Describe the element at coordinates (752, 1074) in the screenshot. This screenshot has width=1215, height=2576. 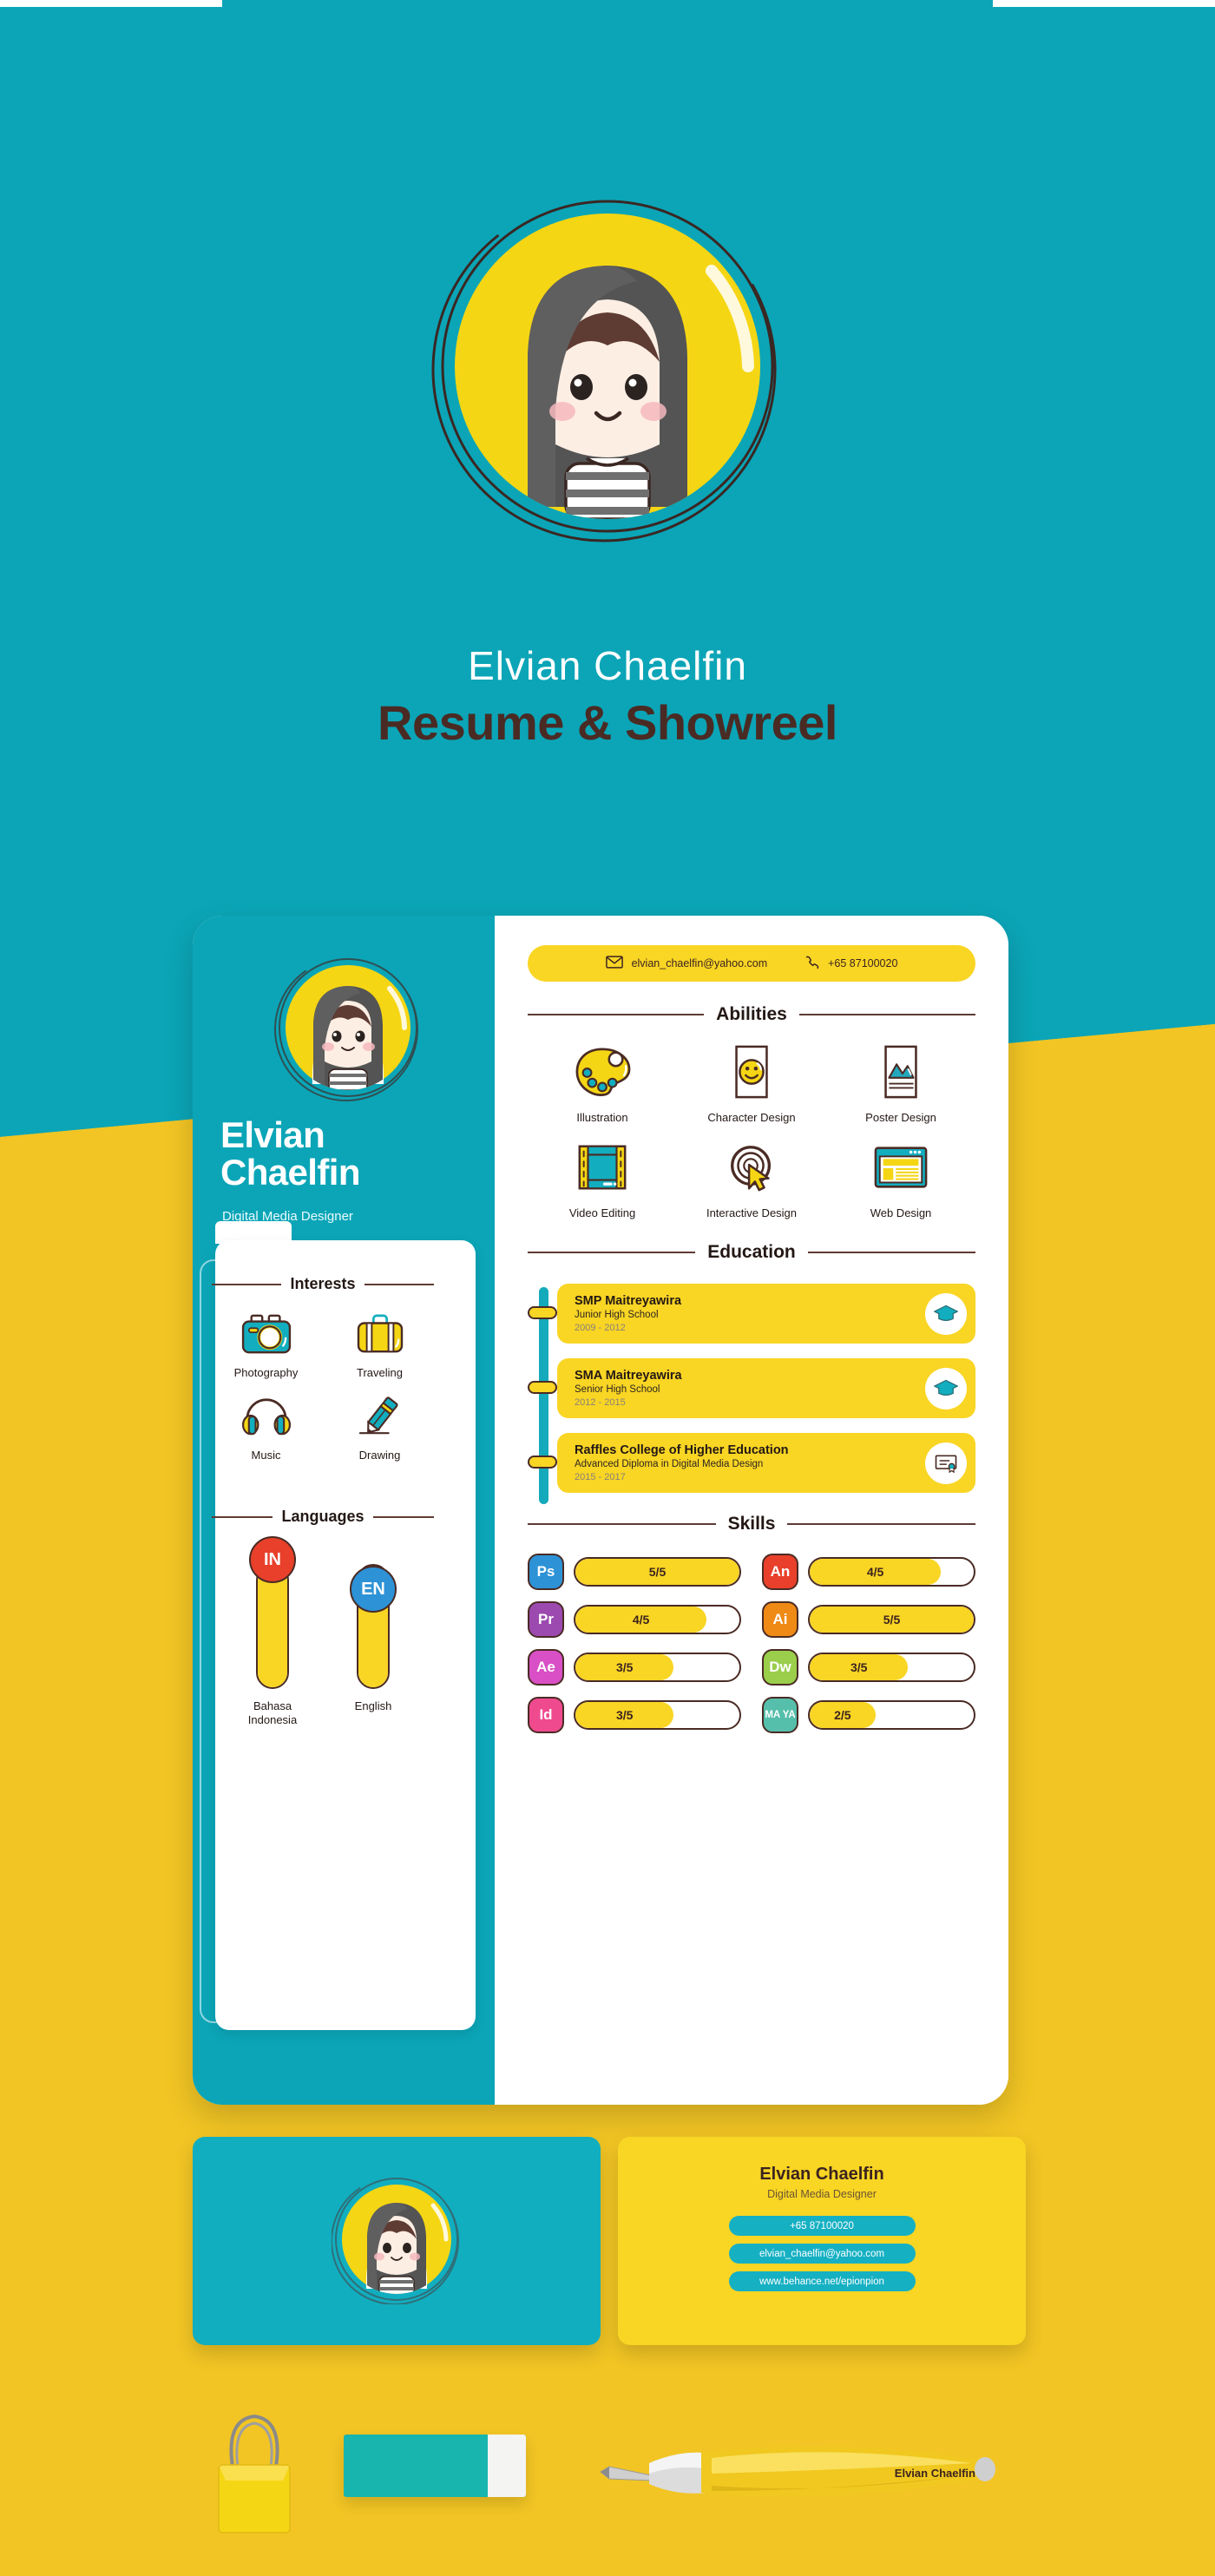
I see `smiley-page-icon` at that location.